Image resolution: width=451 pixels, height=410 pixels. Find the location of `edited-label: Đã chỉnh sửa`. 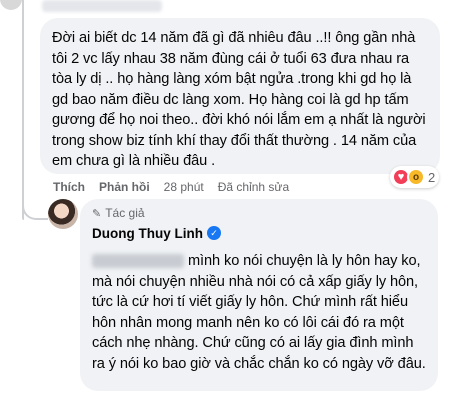

edited-label: Đã chỉnh sửa is located at coordinates (253, 187).